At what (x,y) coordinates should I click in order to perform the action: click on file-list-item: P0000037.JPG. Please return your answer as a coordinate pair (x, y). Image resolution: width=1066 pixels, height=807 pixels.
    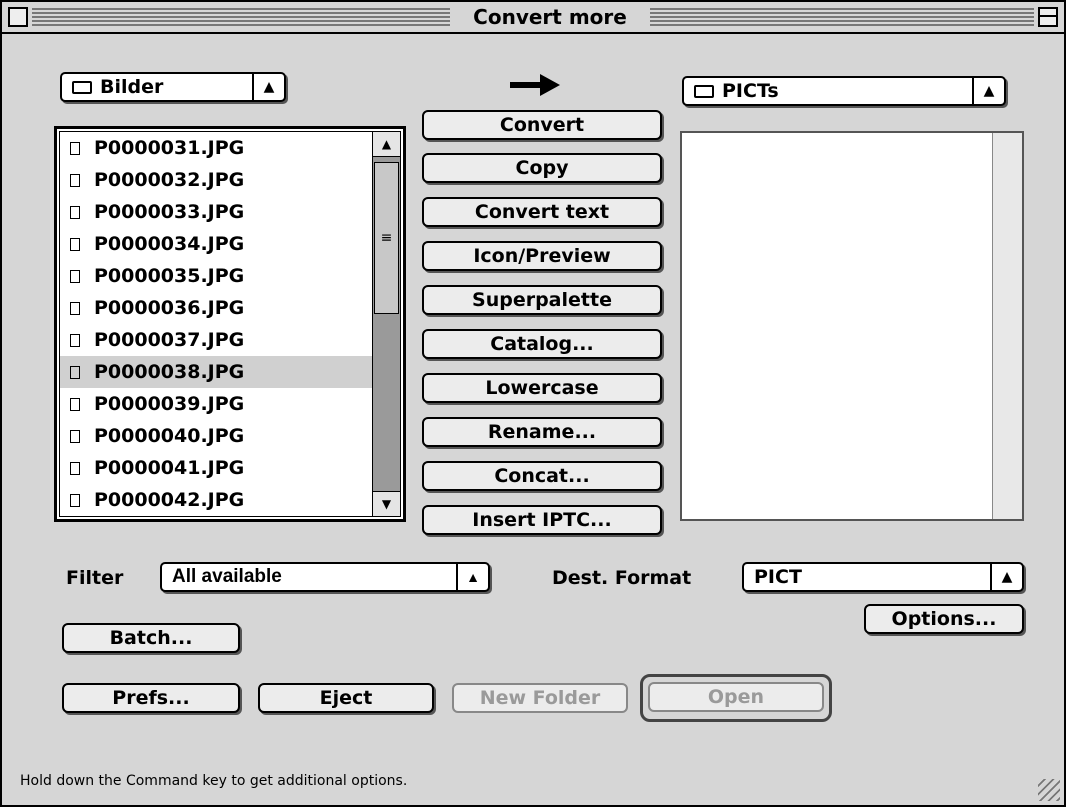
    Looking at the image, I should click on (216, 340).